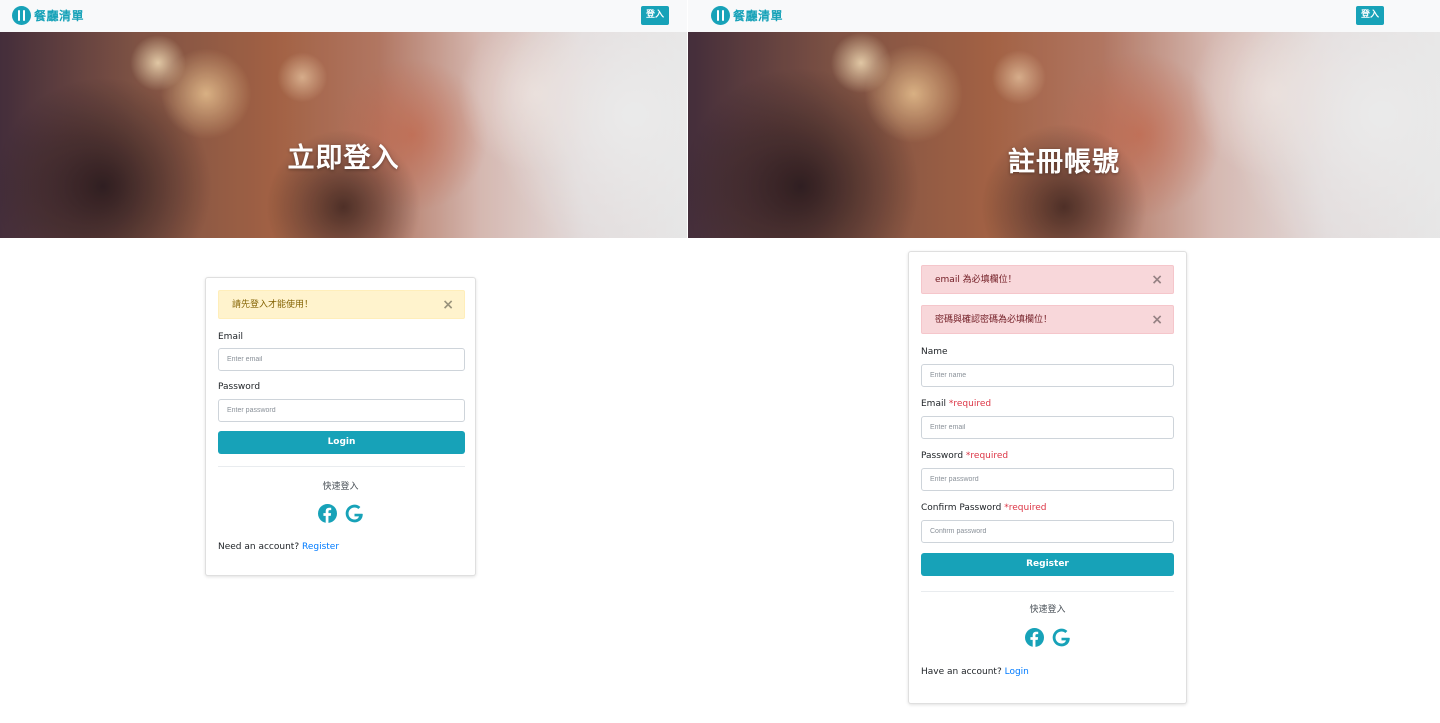 This screenshot has height=723, width=1440. Describe the element at coordinates (1047, 531) in the screenshot. I see `confirm-password-input` at that location.